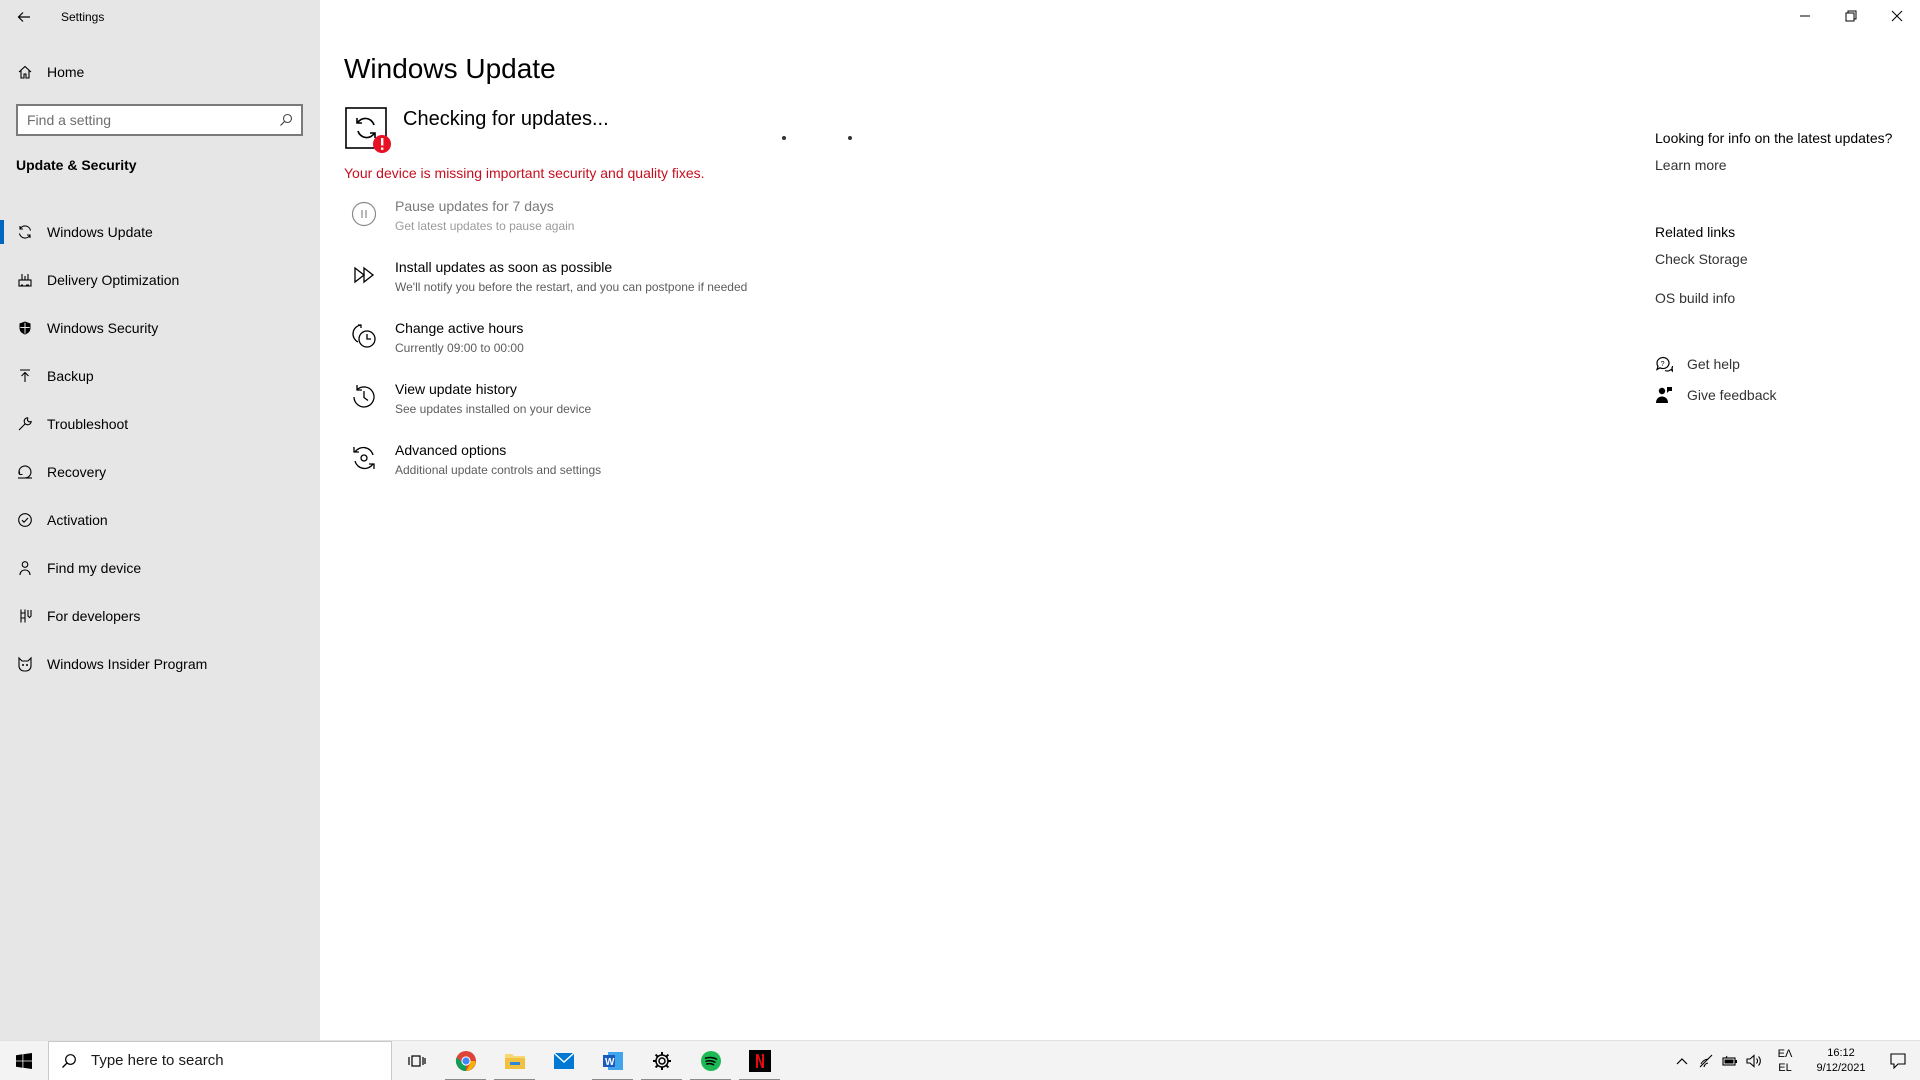 The height and width of the screenshot is (1080, 1920). What do you see at coordinates (160, 17) in the screenshot?
I see `titlebar: Settings` at bounding box center [160, 17].